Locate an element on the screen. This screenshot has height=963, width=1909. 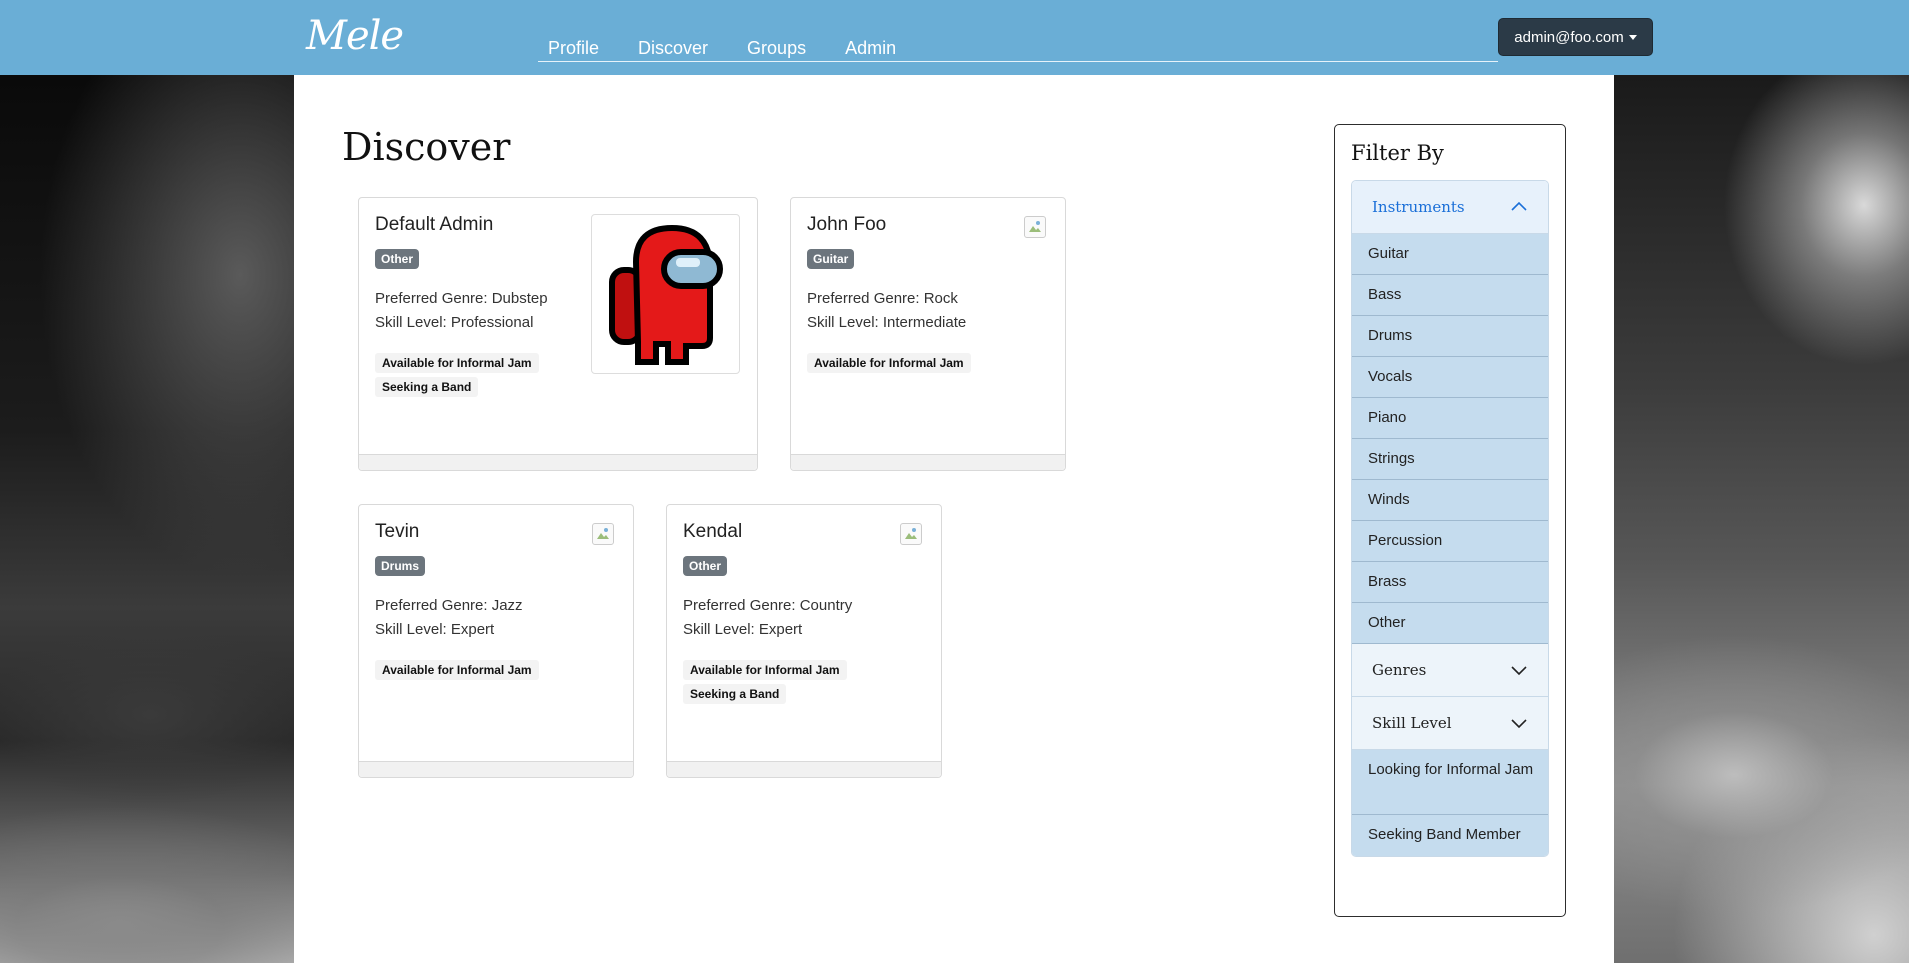
filter-item-bass: Bass is located at coordinates (1450, 295).